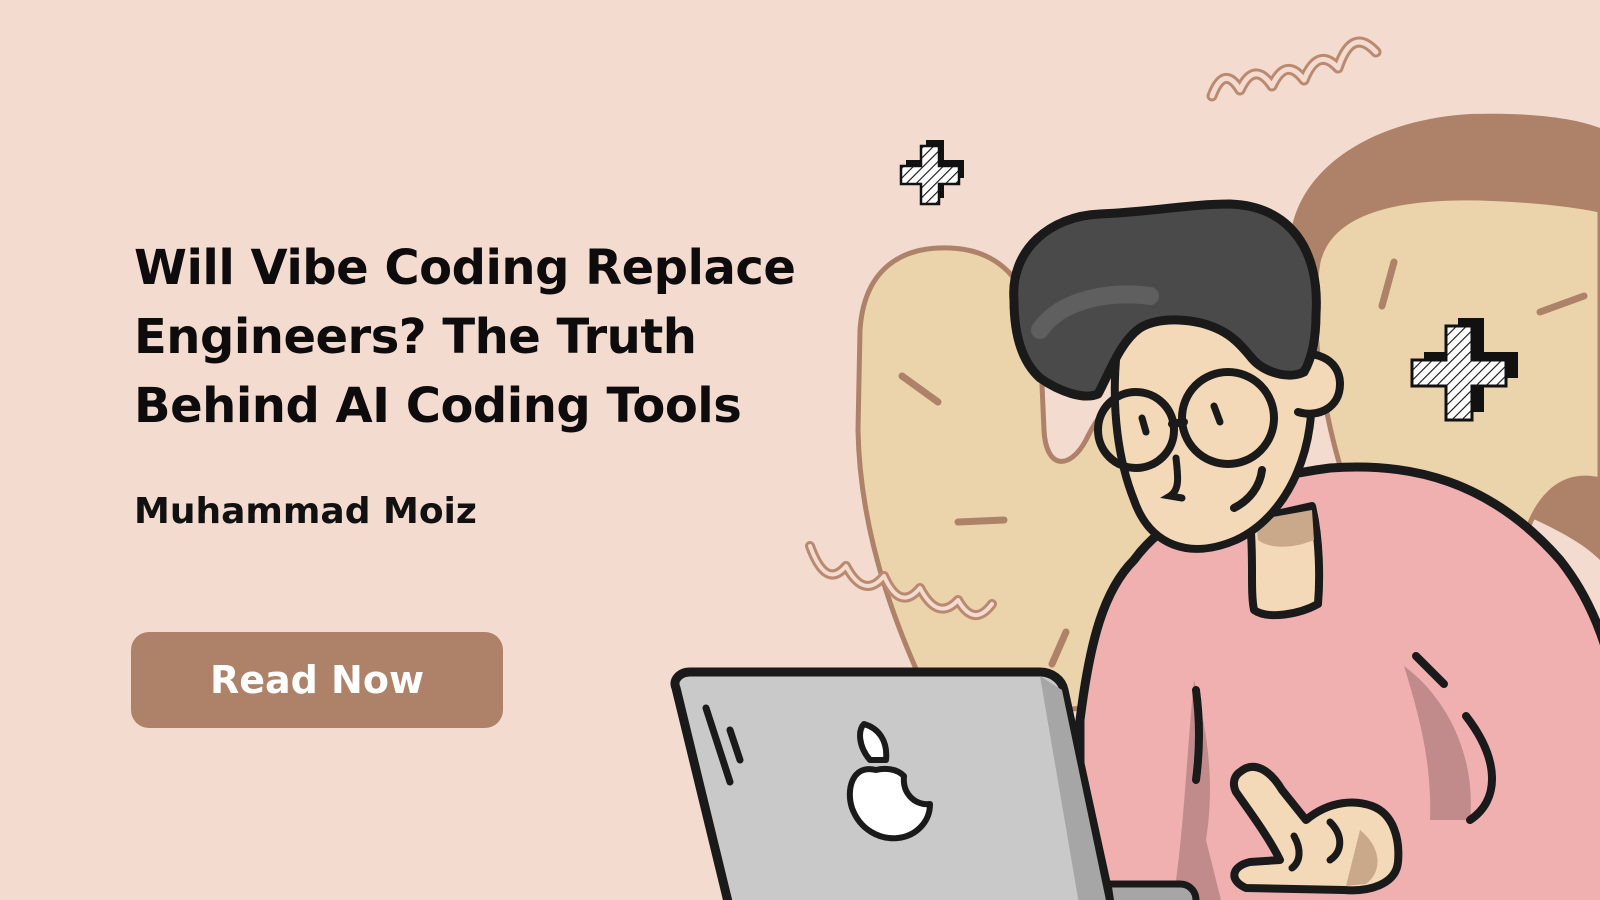  What do you see at coordinates (317, 680) in the screenshot?
I see `read-now-button: Read Now` at bounding box center [317, 680].